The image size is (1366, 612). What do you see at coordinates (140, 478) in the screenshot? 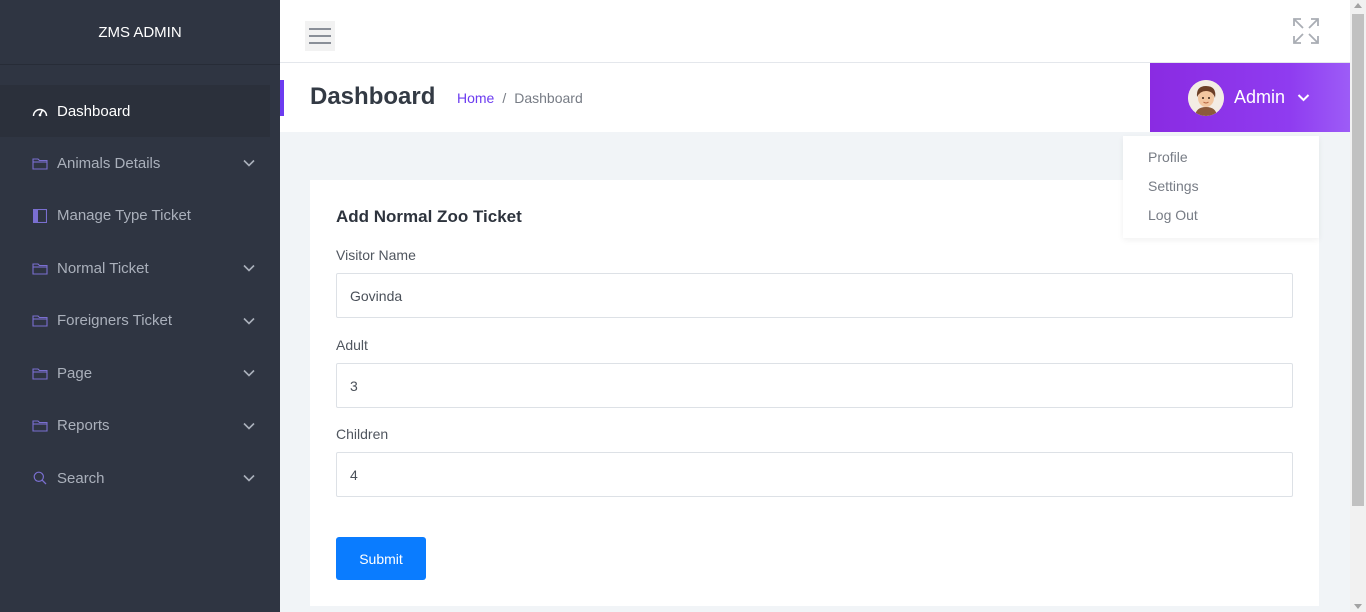
I see `sidebar-item-search: Search` at bounding box center [140, 478].